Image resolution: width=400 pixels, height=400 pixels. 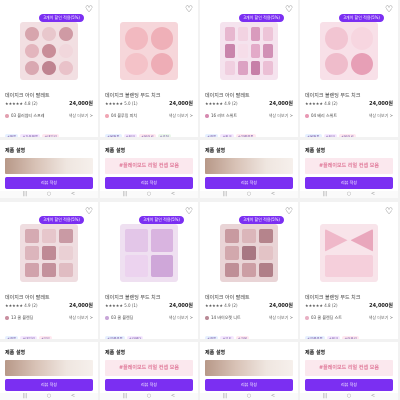 I want to click on option-selector: 04 블루밍 피치 색상 더보기 >, so click(x=149, y=116).